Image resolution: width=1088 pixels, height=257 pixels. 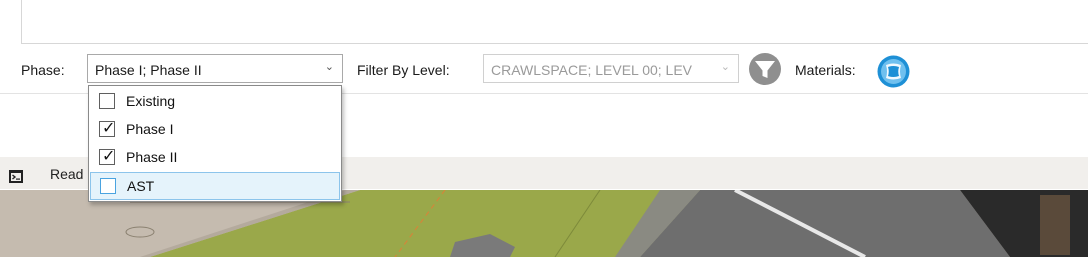 What do you see at coordinates (152, 157) in the screenshot?
I see `option-label: Phase II` at bounding box center [152, 157].